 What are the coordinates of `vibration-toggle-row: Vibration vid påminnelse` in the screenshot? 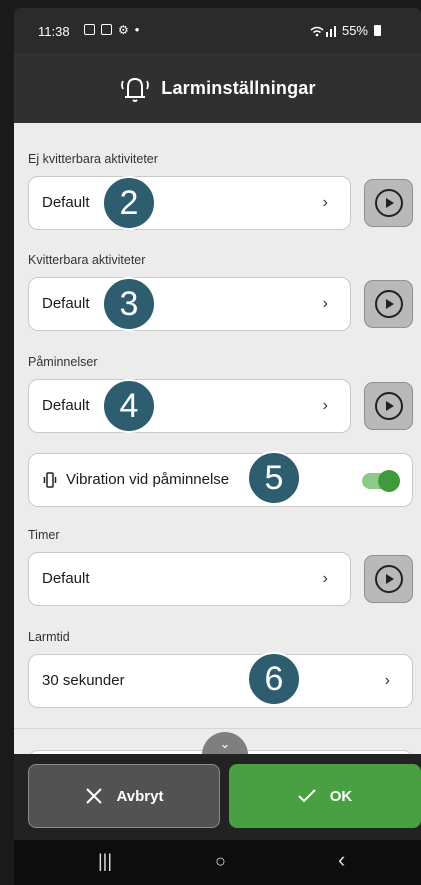 It's located at (220, 480).